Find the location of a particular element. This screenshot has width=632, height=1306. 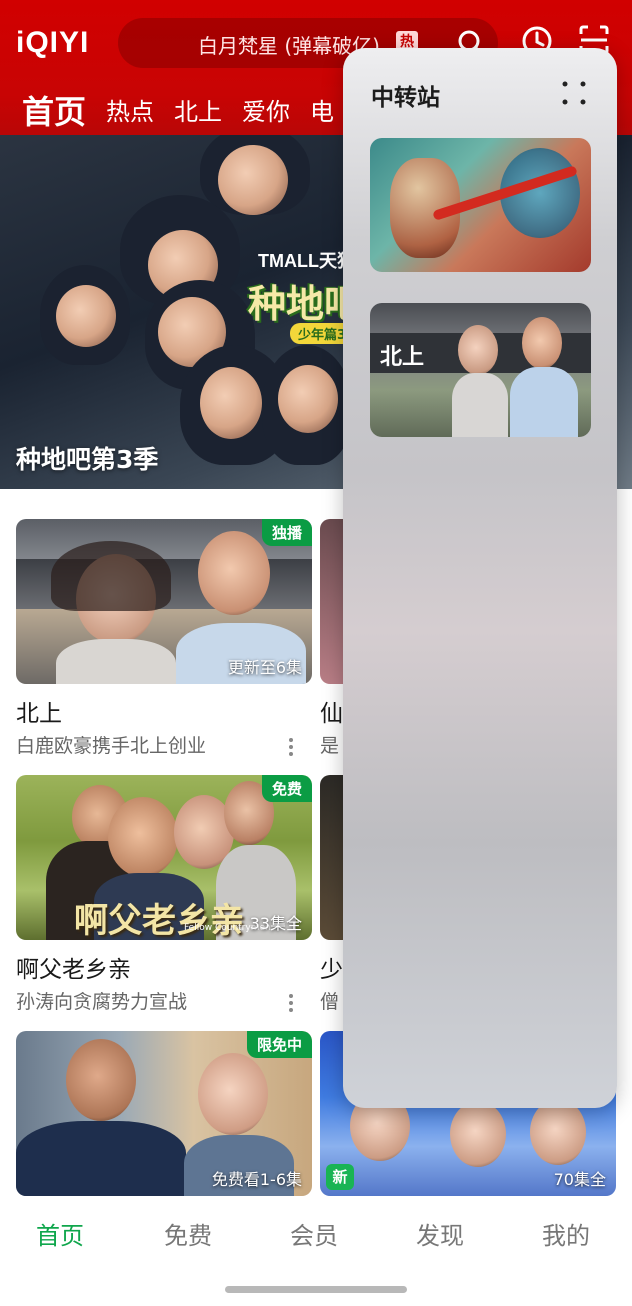

episode-info: 更新至6集 is located at coordinates (264, 667).